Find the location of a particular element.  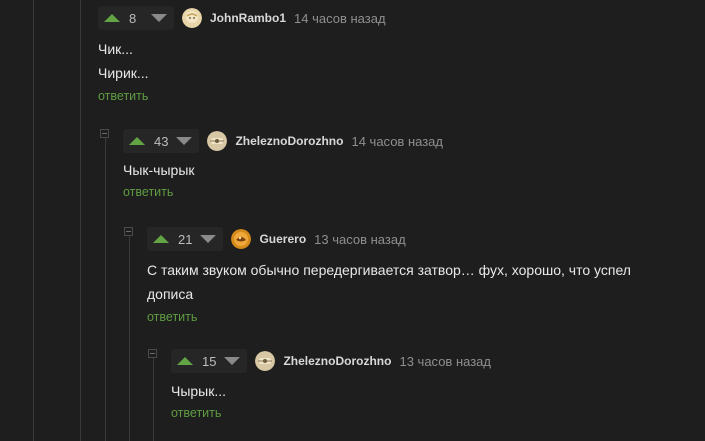

score: 21 is located at coordinates (185, 239).